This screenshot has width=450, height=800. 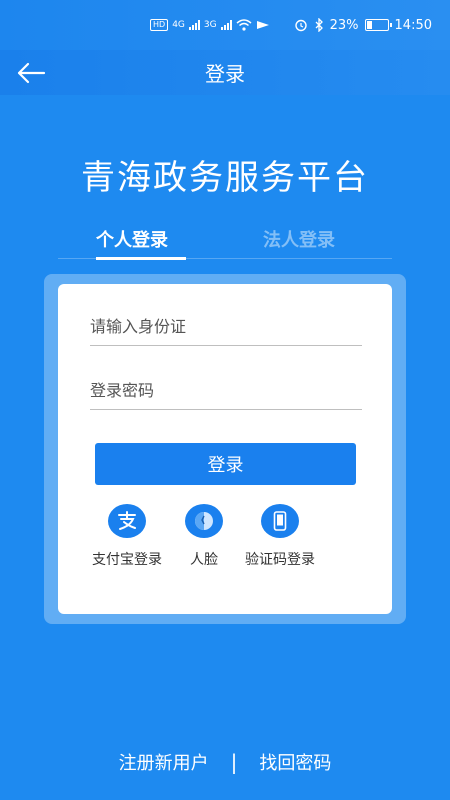 I want to click on active-tab-indicator, so click(x=141, y=258).